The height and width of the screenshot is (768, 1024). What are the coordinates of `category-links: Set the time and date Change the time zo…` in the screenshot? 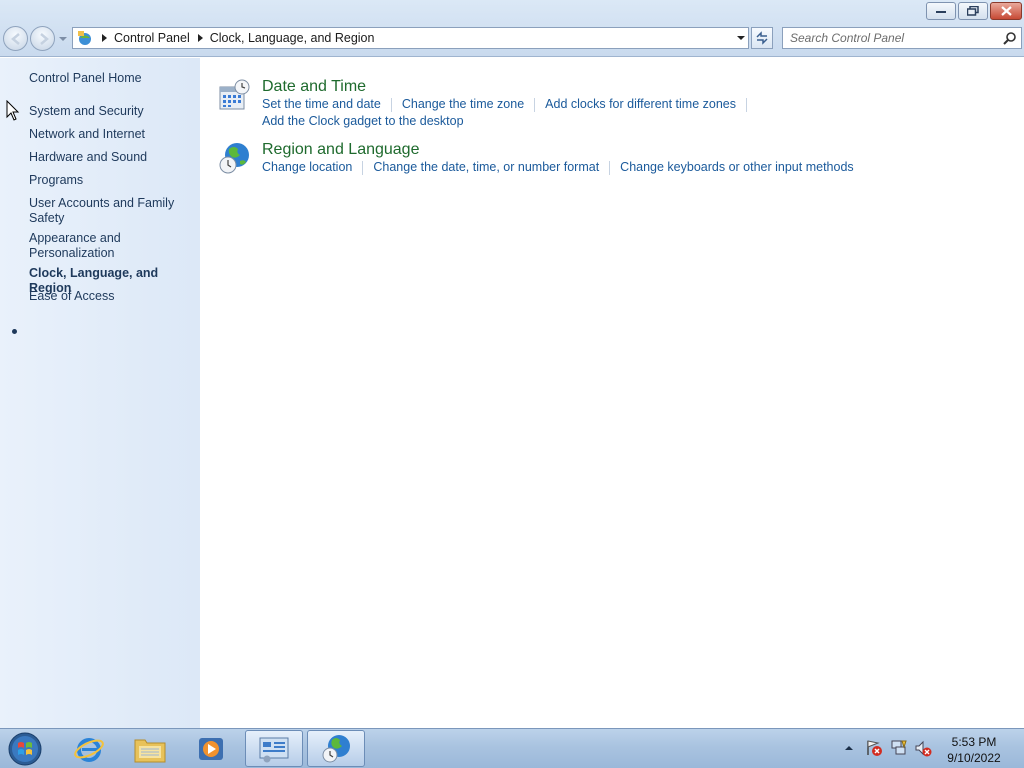 It's located at (509, 104).